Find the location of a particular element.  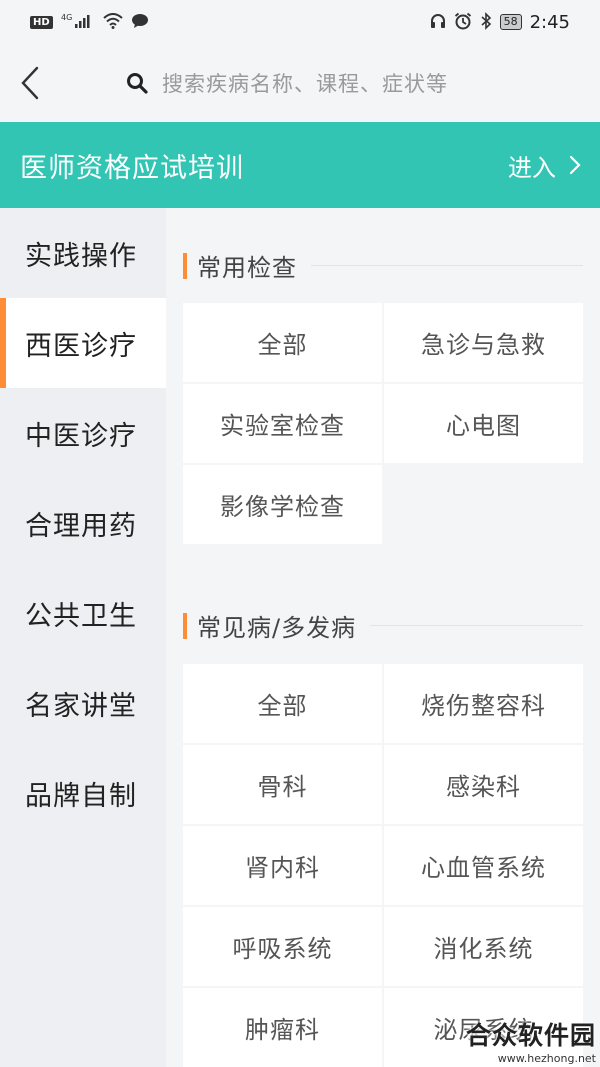

sidebar-item-chinese-medicine: 中医诊疗 is located at coordinates (83, 433).